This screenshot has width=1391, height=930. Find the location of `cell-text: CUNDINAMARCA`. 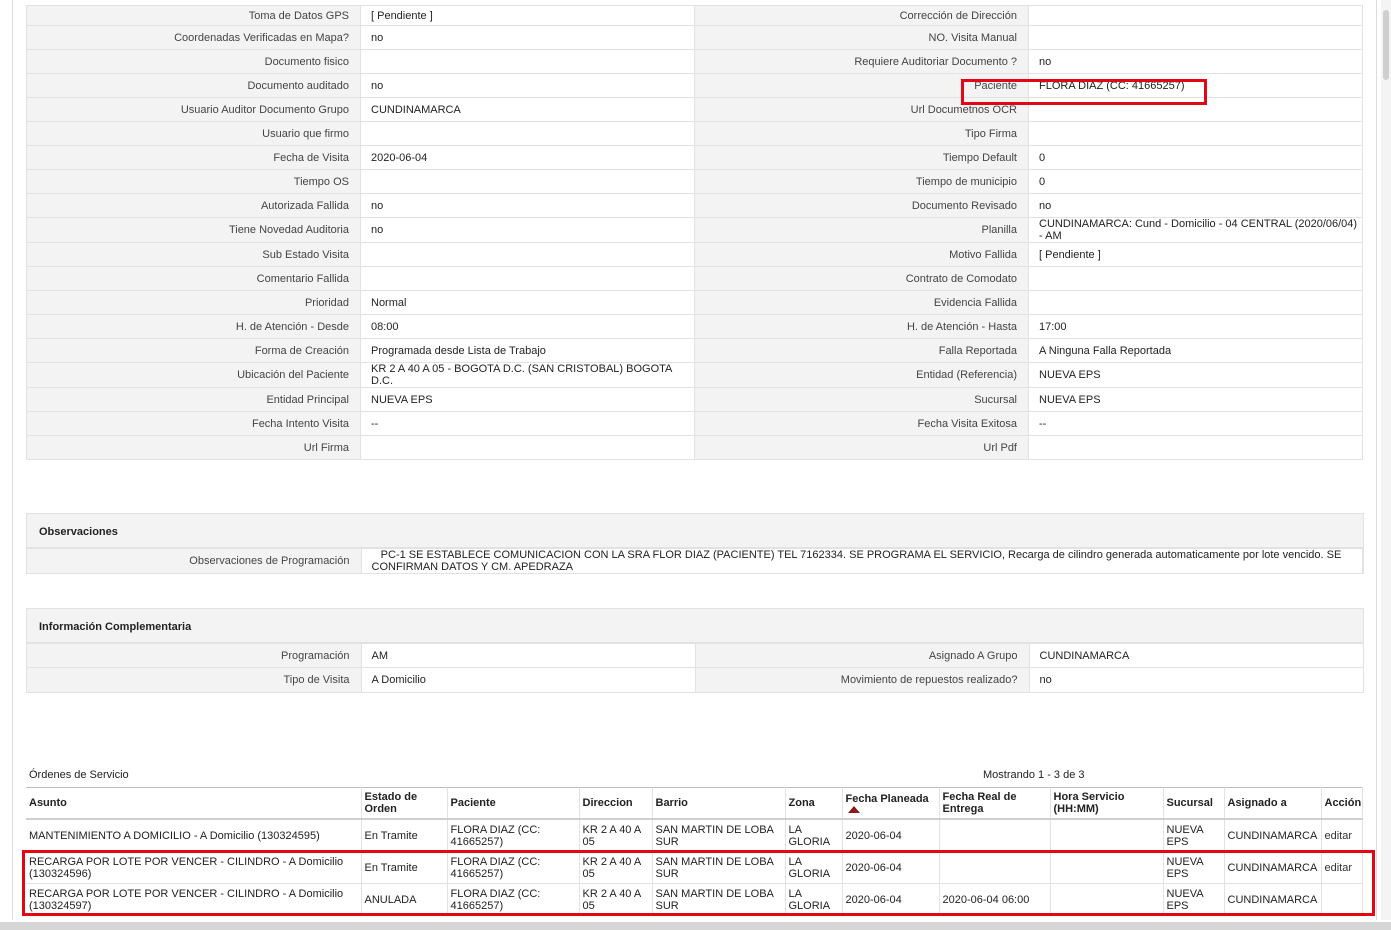

cell-text: CUNDINAMARCA is located at coordinates (1272, 867).